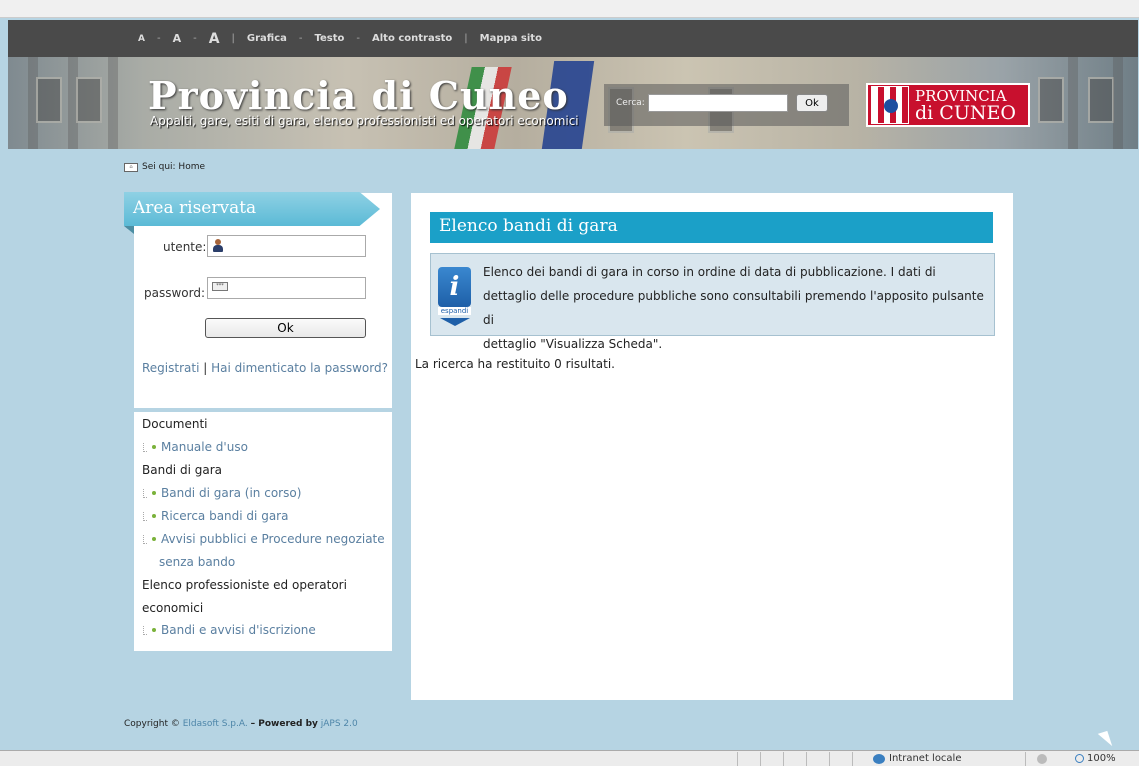 The height and width of the screenshot is (766, 1139). What do you see at coordinates (515, 364) in the screenshot?
I see `search-result-text: La ricerca ha restituito 0 risultati.` at bounding box center [515, 364].